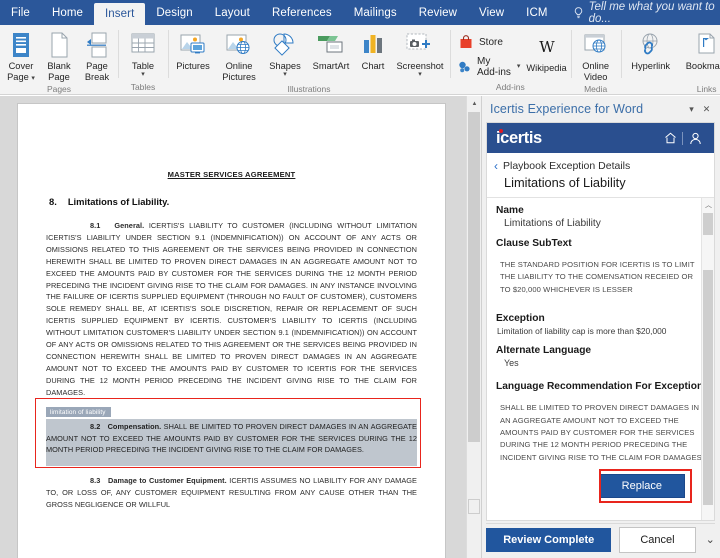 This screenshot has width=720, height=558. Describe the element at coordinates (496, 166) in the screenshot. I see `back-chevron-icon: ‹` at that location.